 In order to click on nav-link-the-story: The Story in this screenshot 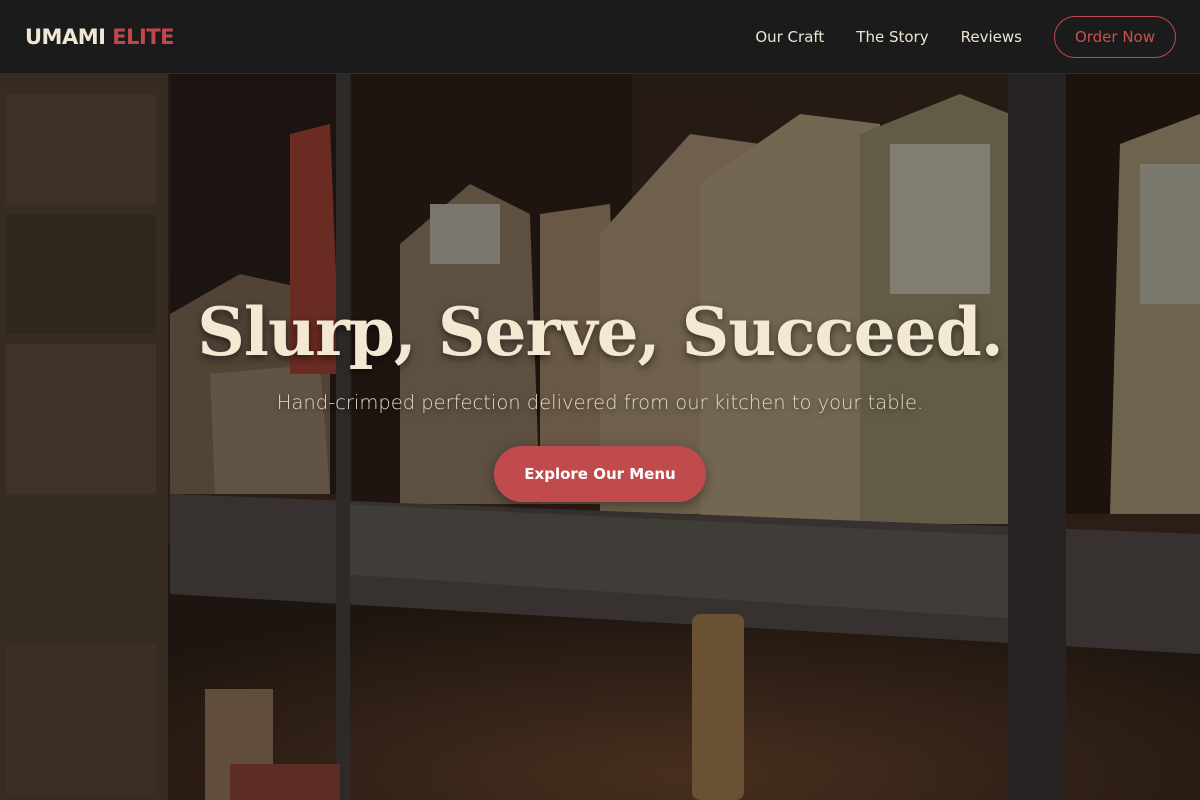, I will do `click(892, 37)`.